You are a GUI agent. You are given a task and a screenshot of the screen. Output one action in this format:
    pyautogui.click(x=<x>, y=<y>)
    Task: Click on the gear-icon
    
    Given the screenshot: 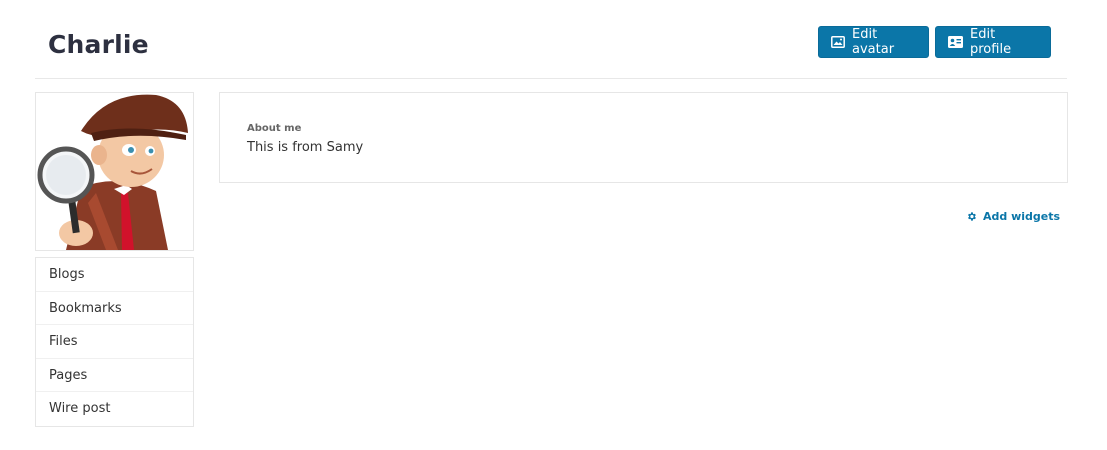 What is the action you would take?
    pyautogui.click(x=972, y=216)
    